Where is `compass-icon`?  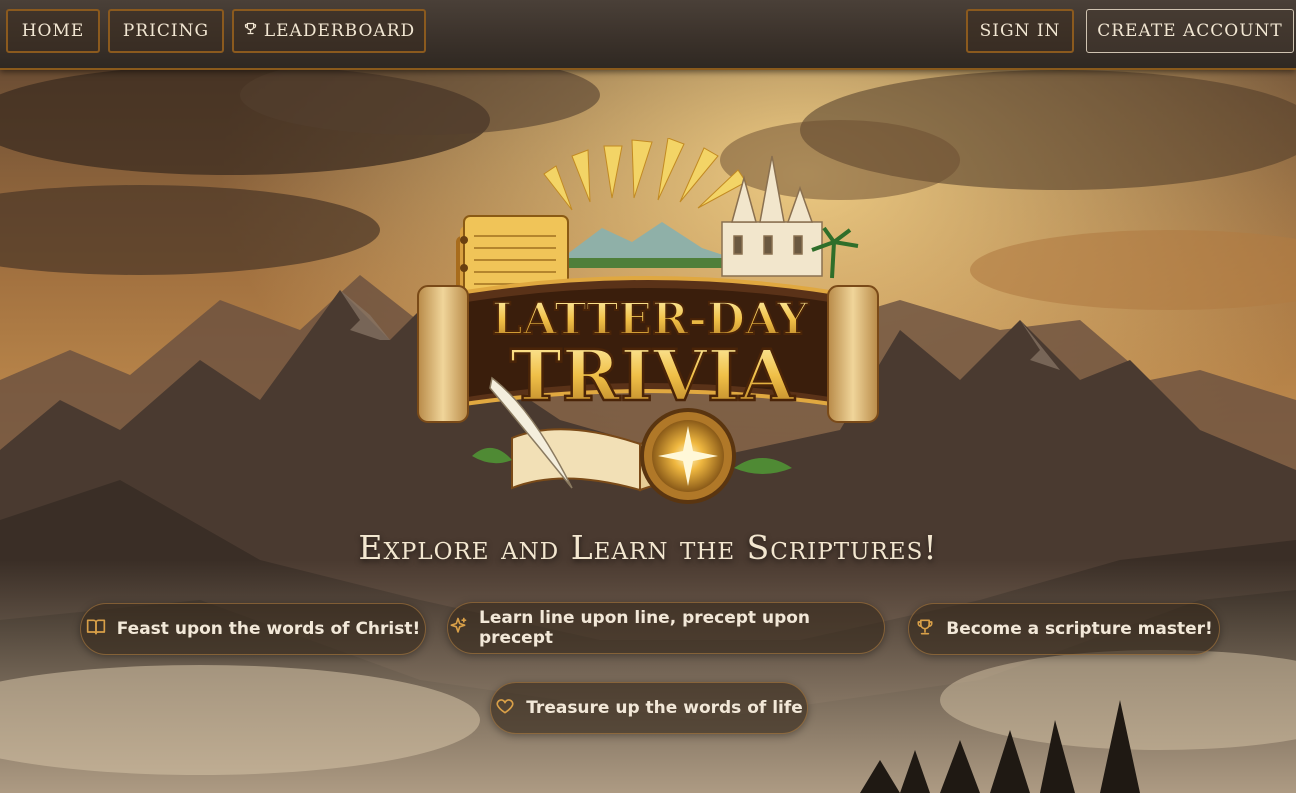 compass-icon is located at coordinates (688, 456).